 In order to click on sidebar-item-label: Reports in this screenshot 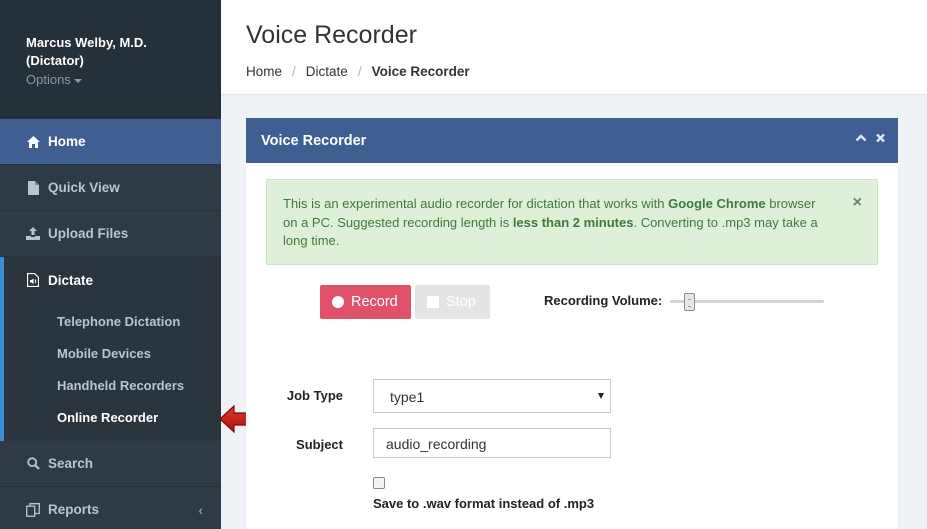, I will do `click(74, 509)`.